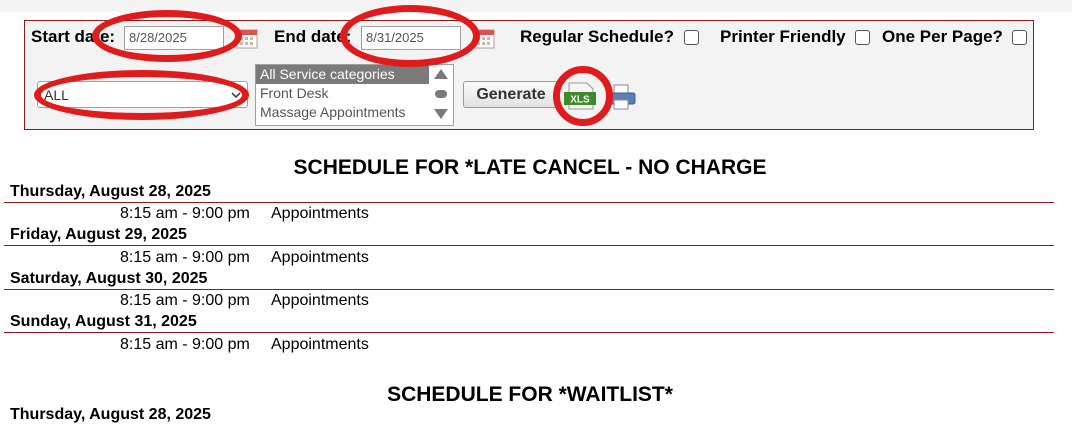  I want to click on scrollbar, so click(441, 95).